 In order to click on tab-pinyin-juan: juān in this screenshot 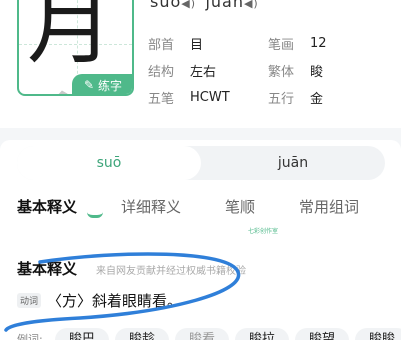, I will do `click(293, 163)`.